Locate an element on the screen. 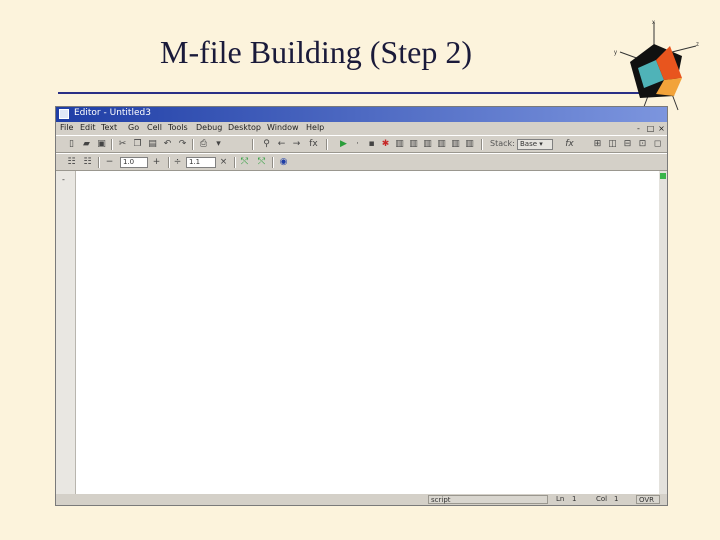 The image size is (720, 540). redo-icon: ↷ is located at coordinates (182, 144).